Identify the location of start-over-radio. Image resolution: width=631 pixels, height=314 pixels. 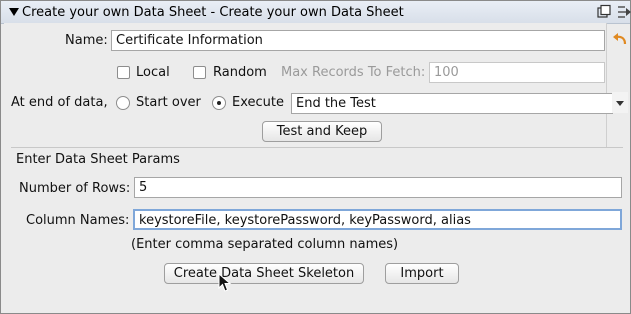
(123, 103).